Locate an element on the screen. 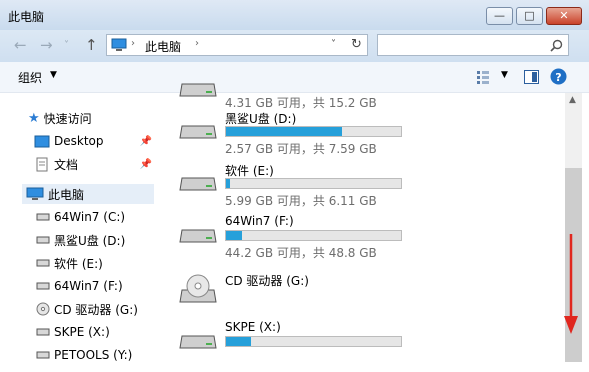 The width and height of the screenshot is (589, 372). sidebar-item-this-pc: 此电脑 is located at coordinates (88, 194).